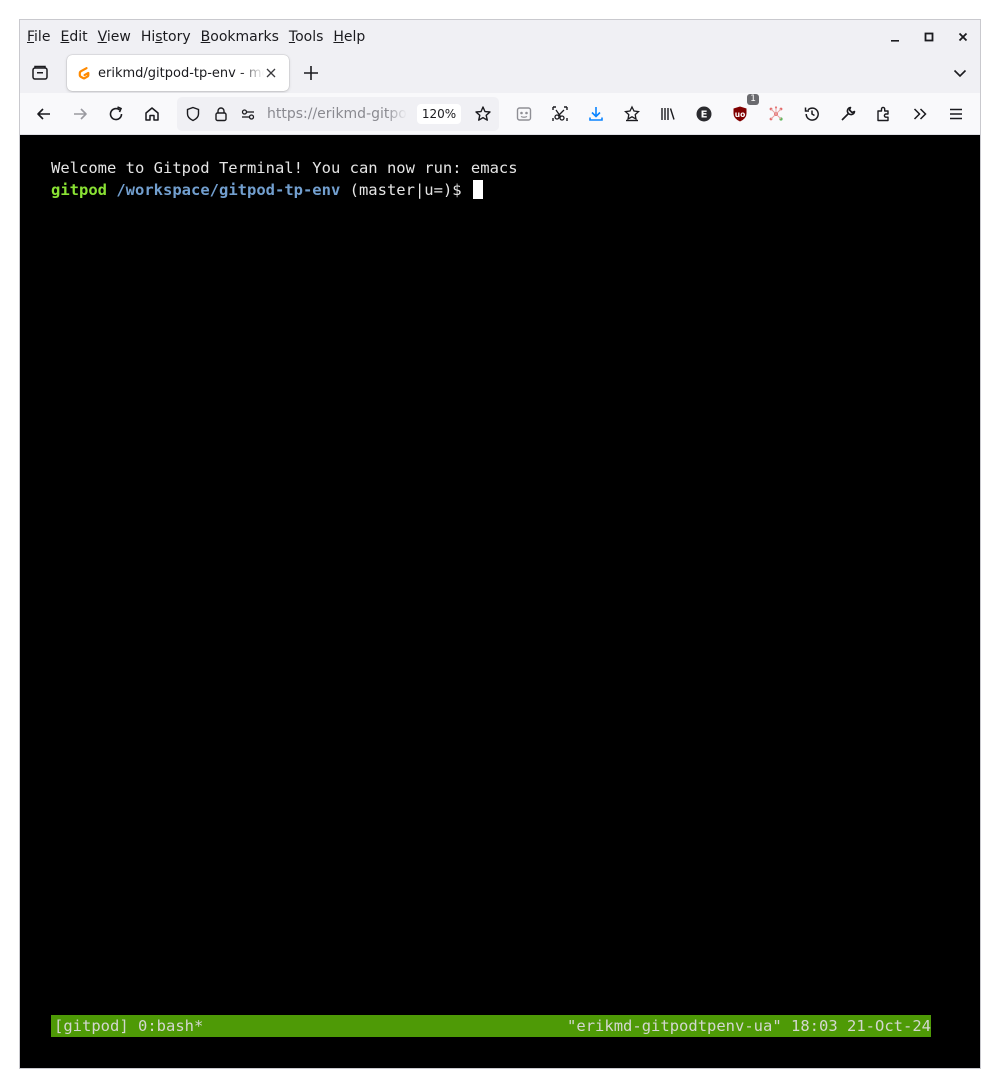 This screenshot has width=1000, height=1088. I want to click on svg-text: uo, so click(740, 114).